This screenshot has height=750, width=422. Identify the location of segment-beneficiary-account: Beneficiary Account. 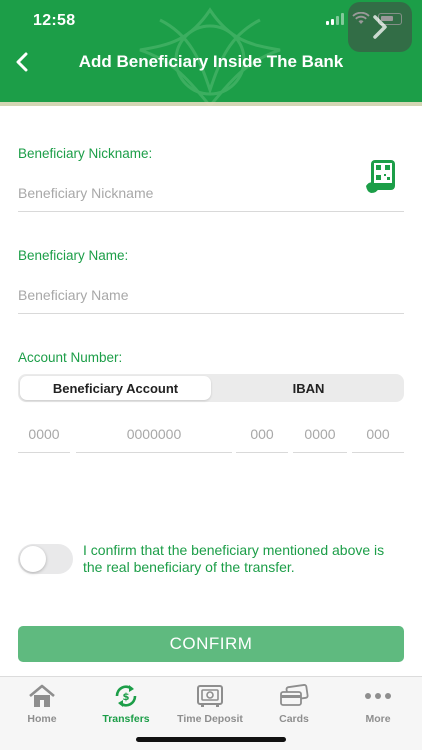
(115, 388).